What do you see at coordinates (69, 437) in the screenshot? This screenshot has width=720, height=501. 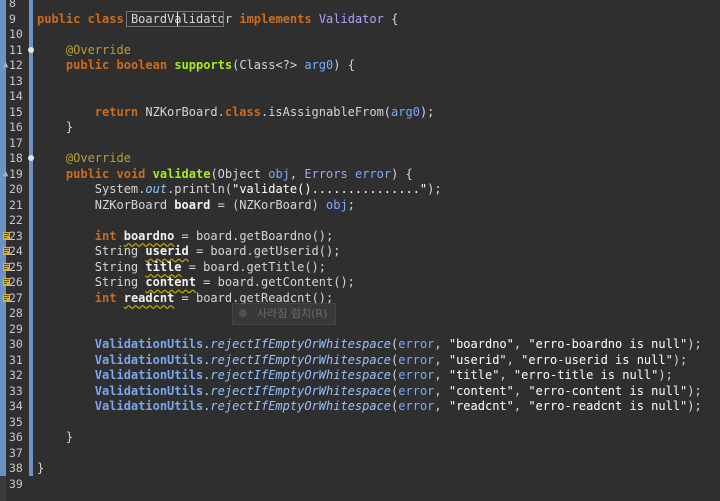 I see `code-token: }` at bounding box center [69, 437].